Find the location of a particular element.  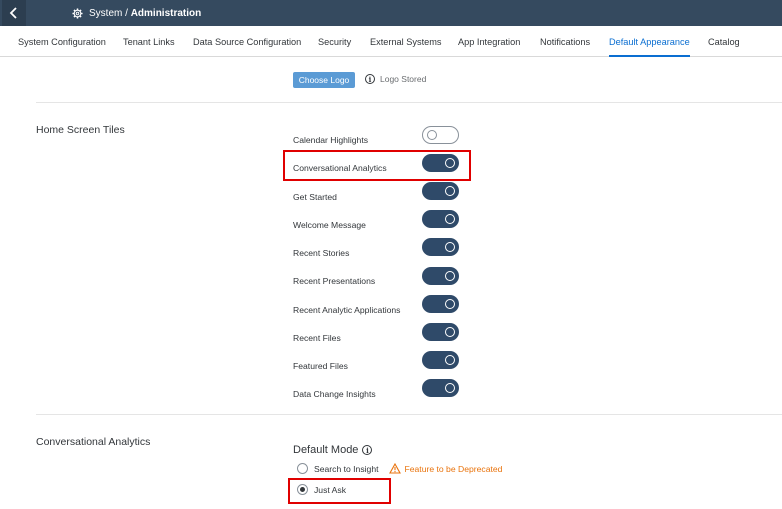

toggle-get-started is located at coordinates (440, 191).